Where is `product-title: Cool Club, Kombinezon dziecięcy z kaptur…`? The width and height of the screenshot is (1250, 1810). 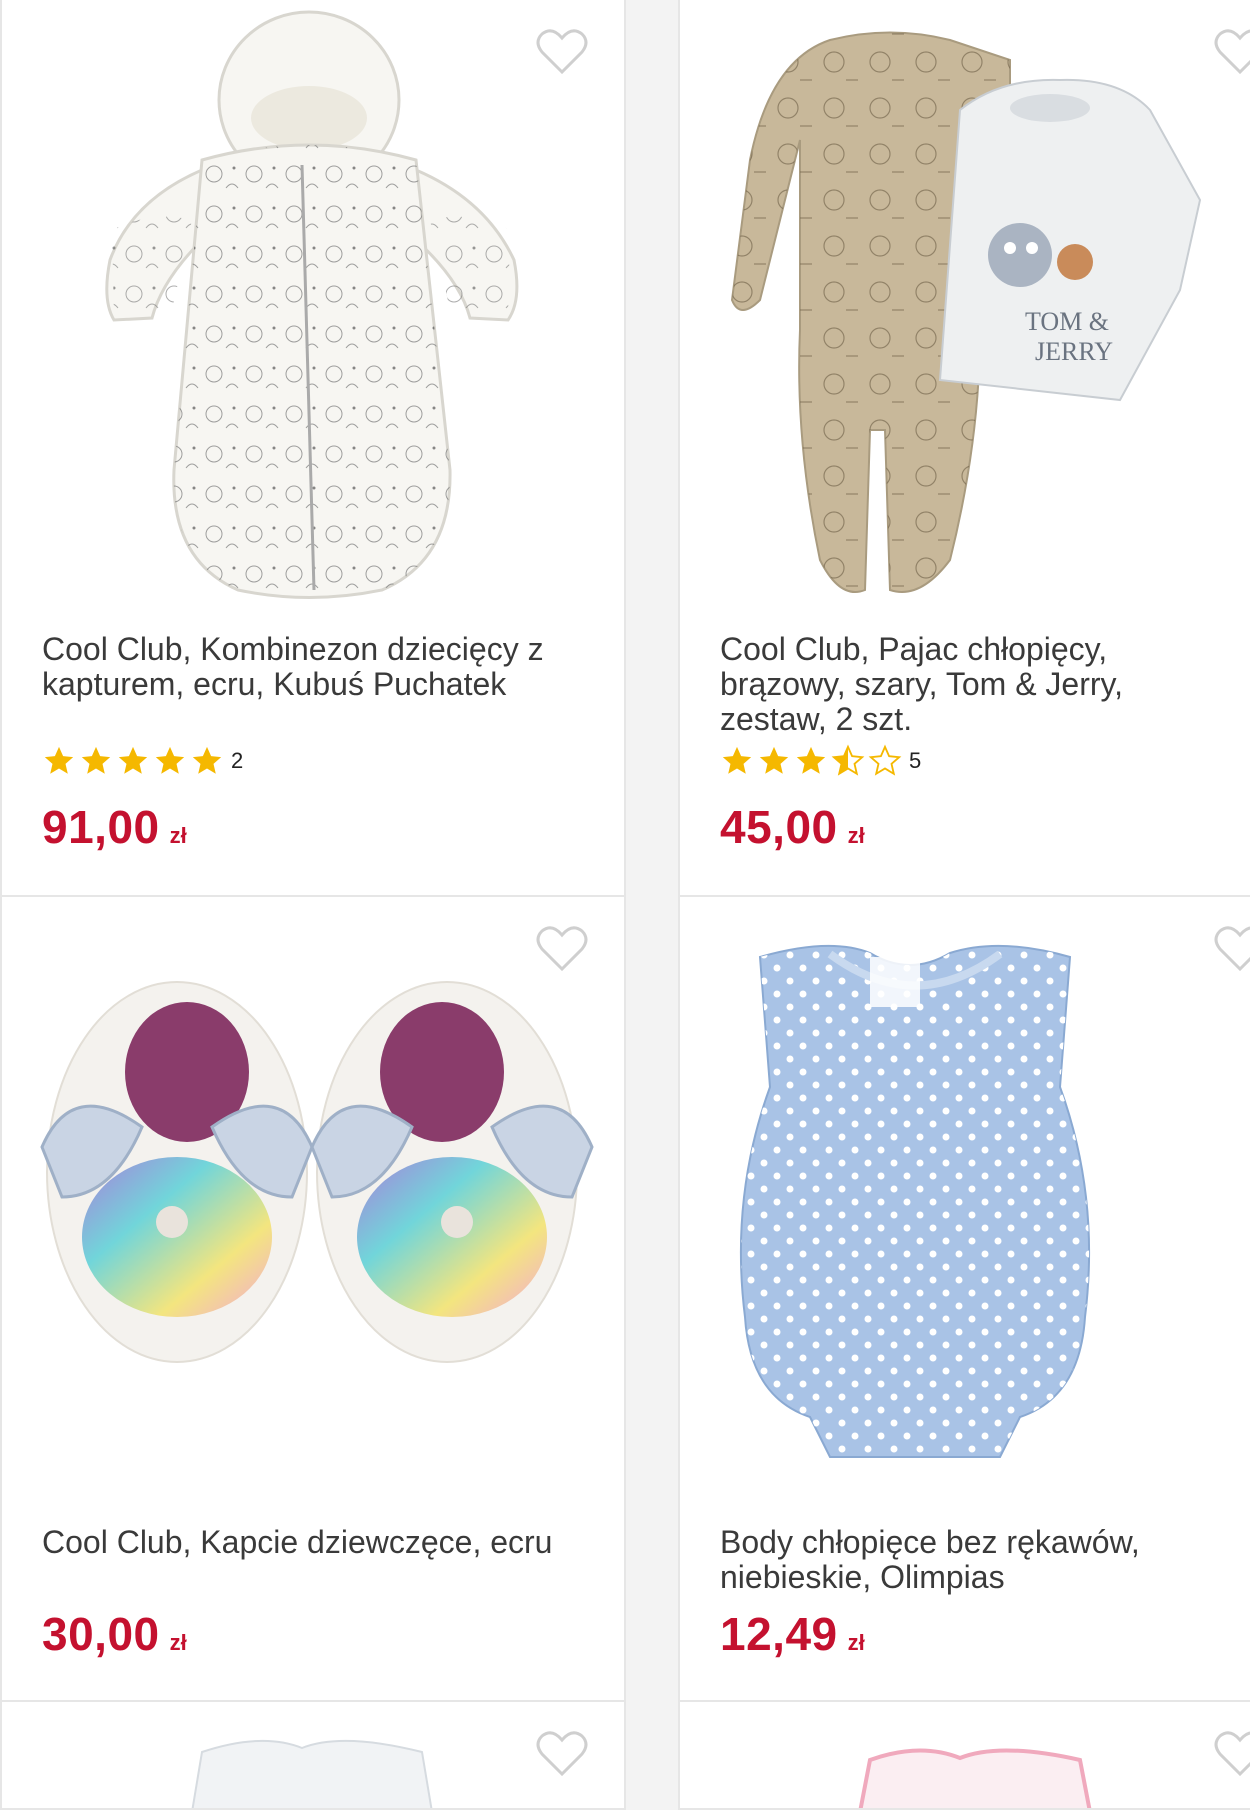
product-title: Cool Club, Kombinezon dziecięcy z kaptur… is located at coordinates (313, 667).